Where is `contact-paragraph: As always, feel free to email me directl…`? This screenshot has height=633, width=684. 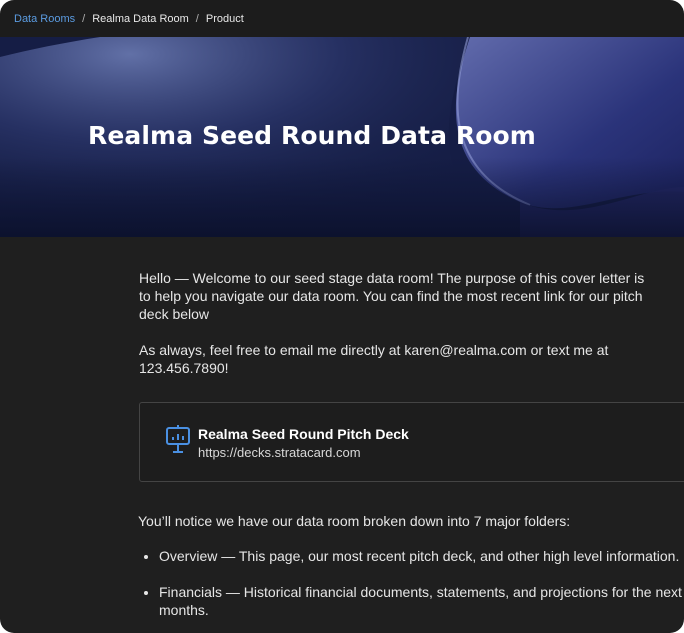 contact-paragraph: As always, feel free to email me directl… is located at coordinates (374, 359).